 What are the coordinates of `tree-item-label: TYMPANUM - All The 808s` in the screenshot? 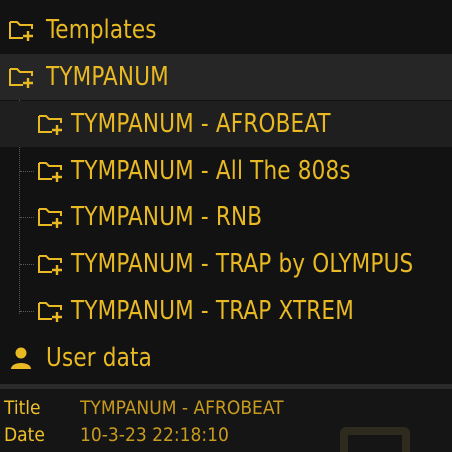 It's located at (211, 171).